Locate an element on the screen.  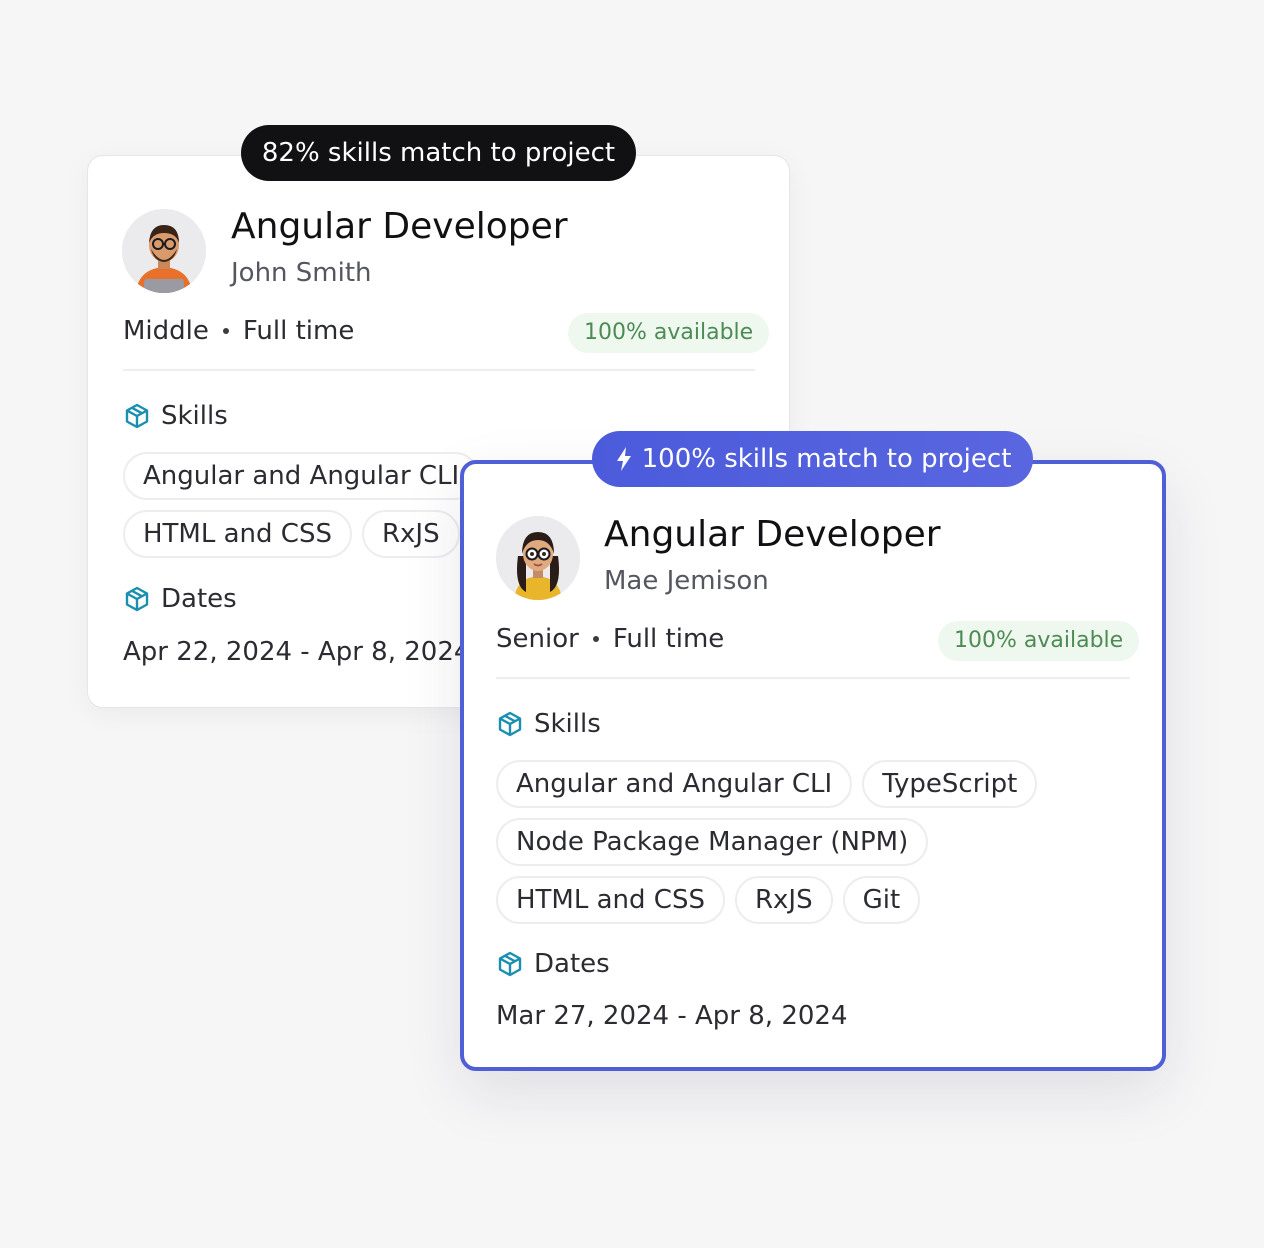
candidate-meta: Middle Full time is located at coordinates (238, 331).